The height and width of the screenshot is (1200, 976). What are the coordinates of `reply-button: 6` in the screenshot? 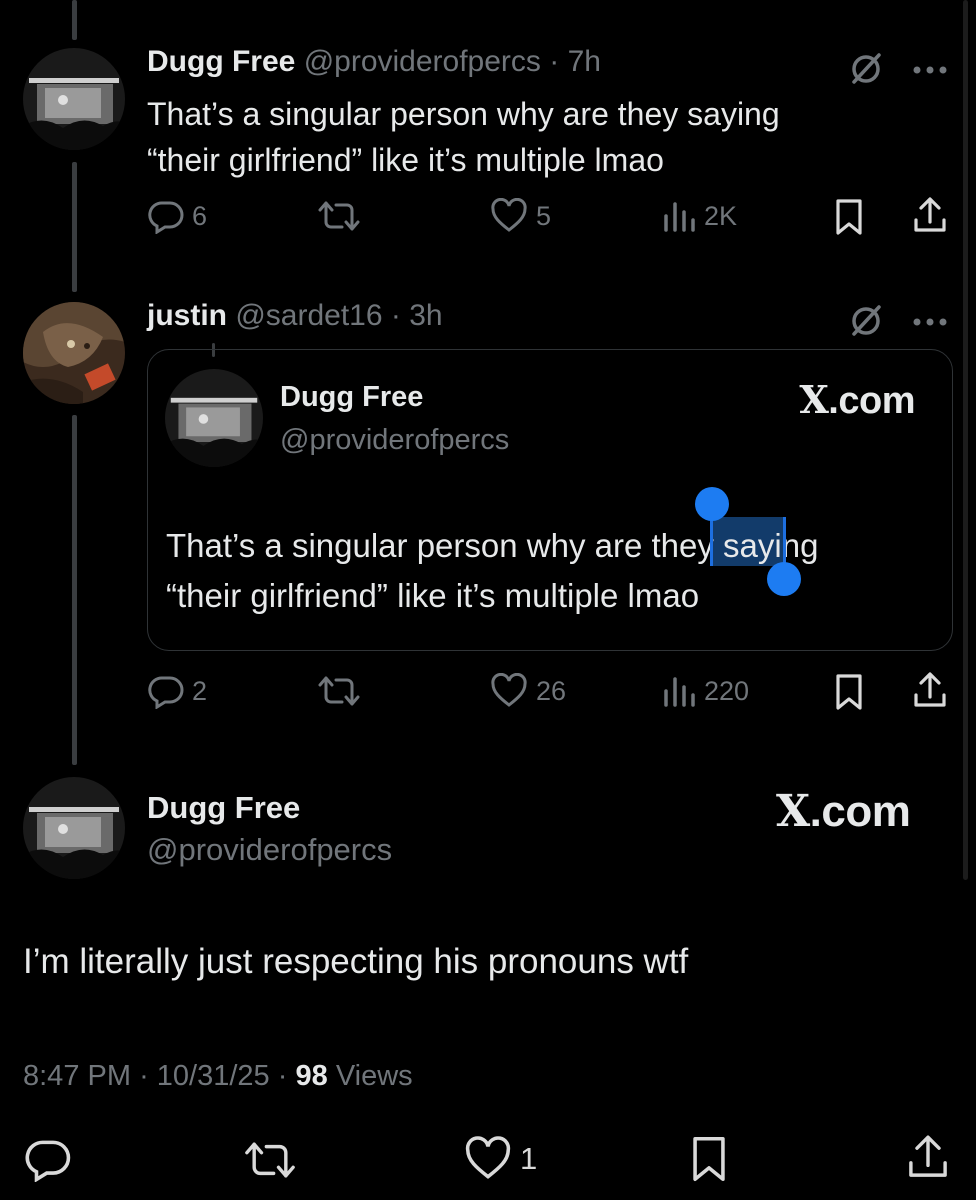 It's located at (177, 216).